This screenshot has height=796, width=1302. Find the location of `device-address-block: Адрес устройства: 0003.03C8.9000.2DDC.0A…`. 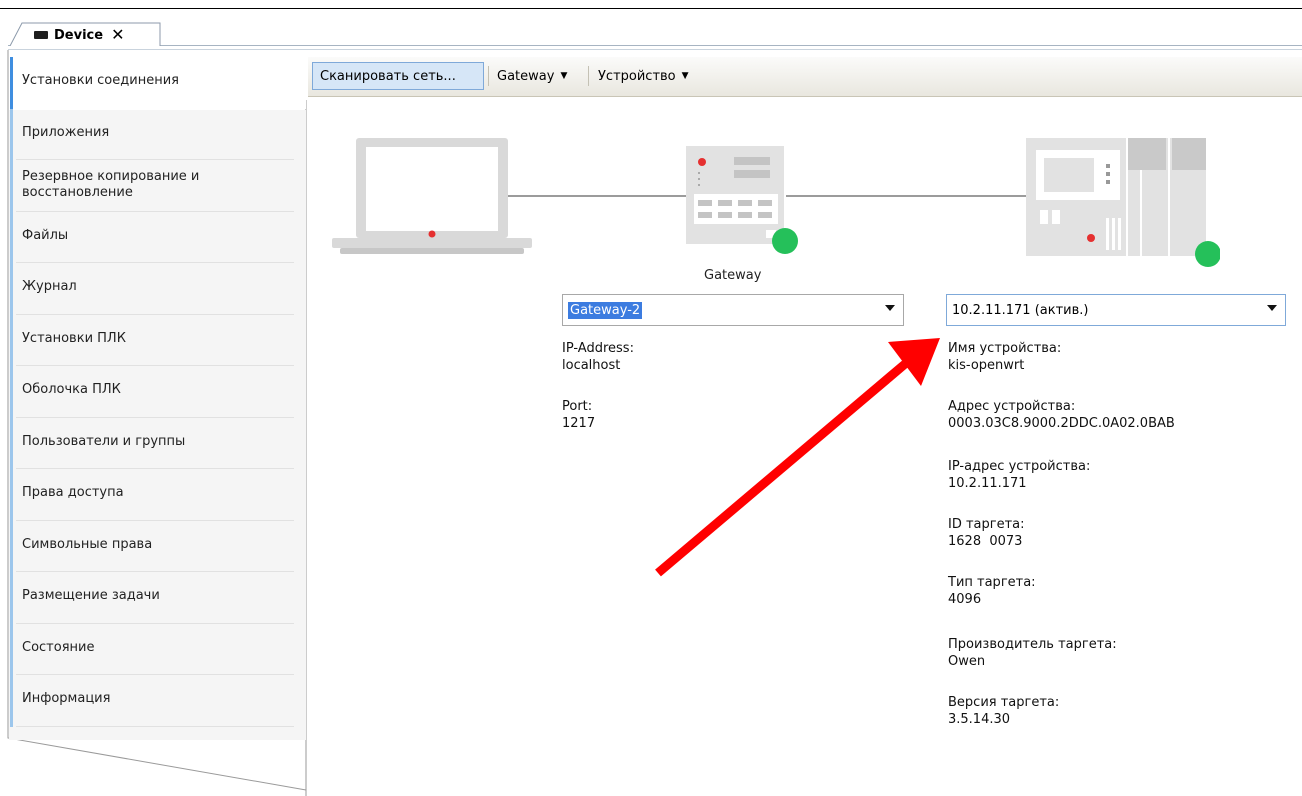

device-address-block: Адрес устройства: 0003.03C8.9000.2DDC.0A… is located at coordinates (1061, 415).